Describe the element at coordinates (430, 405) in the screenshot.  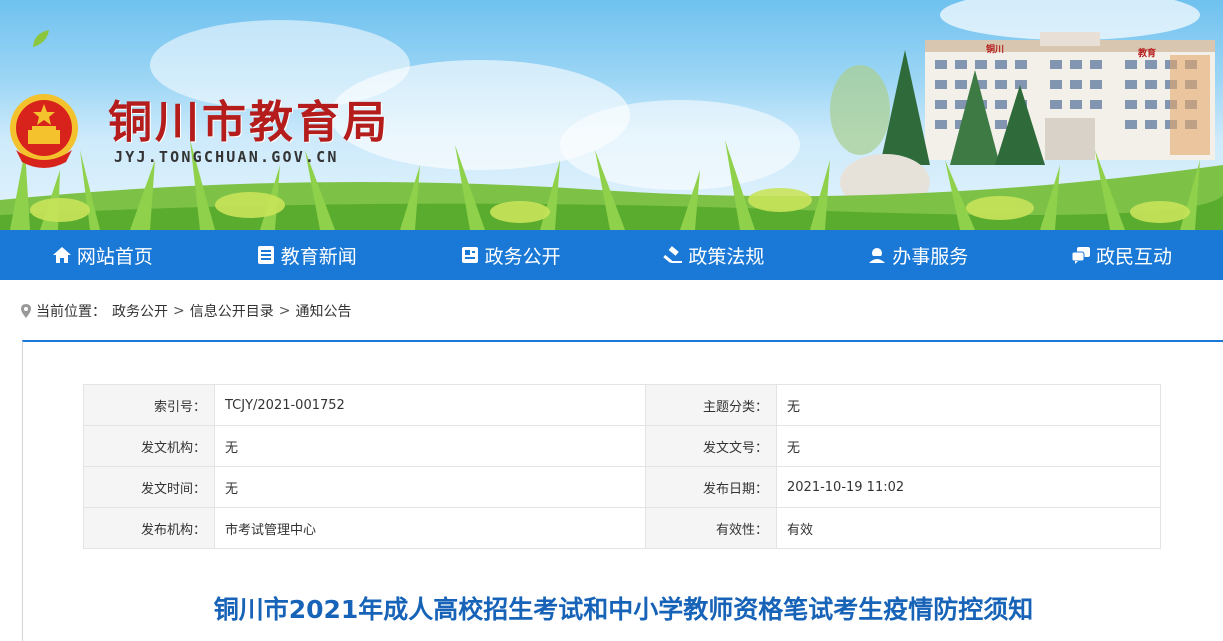
I see `meta-value-index-number: TCJY/2021-001752` at that location.